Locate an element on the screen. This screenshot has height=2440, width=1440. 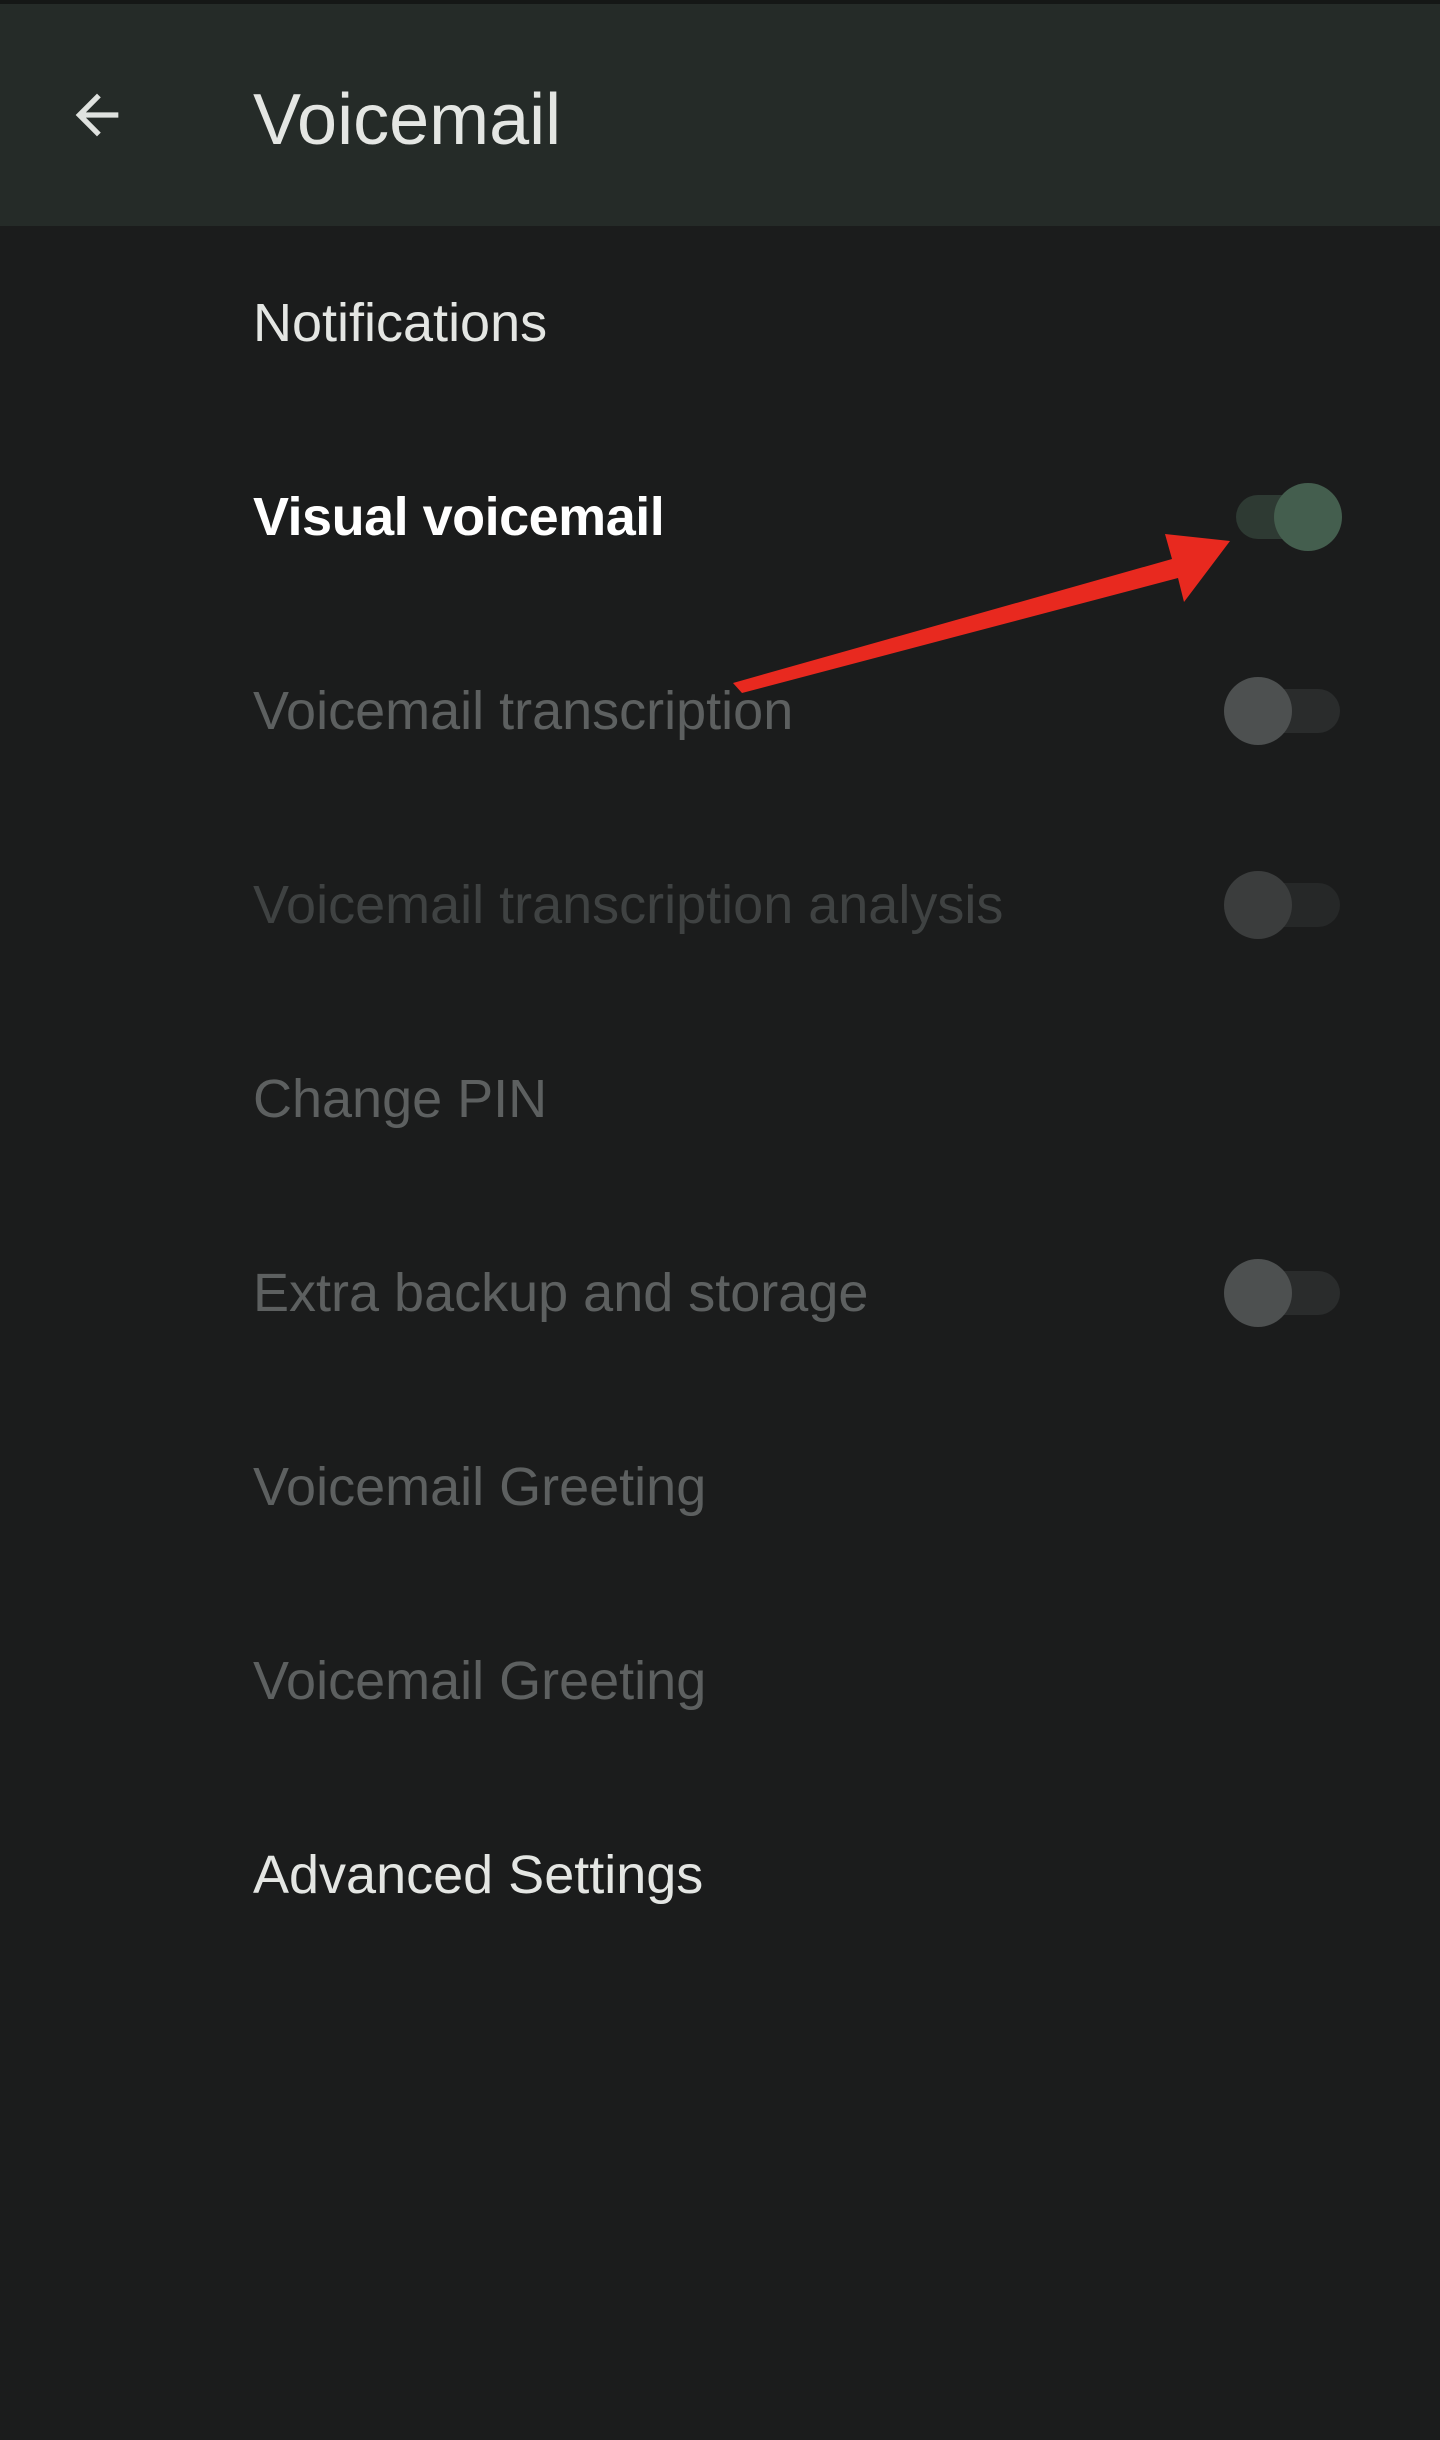
setting-voicemail-transcription: Voicemail transcription is located at coordinates (720, 711).